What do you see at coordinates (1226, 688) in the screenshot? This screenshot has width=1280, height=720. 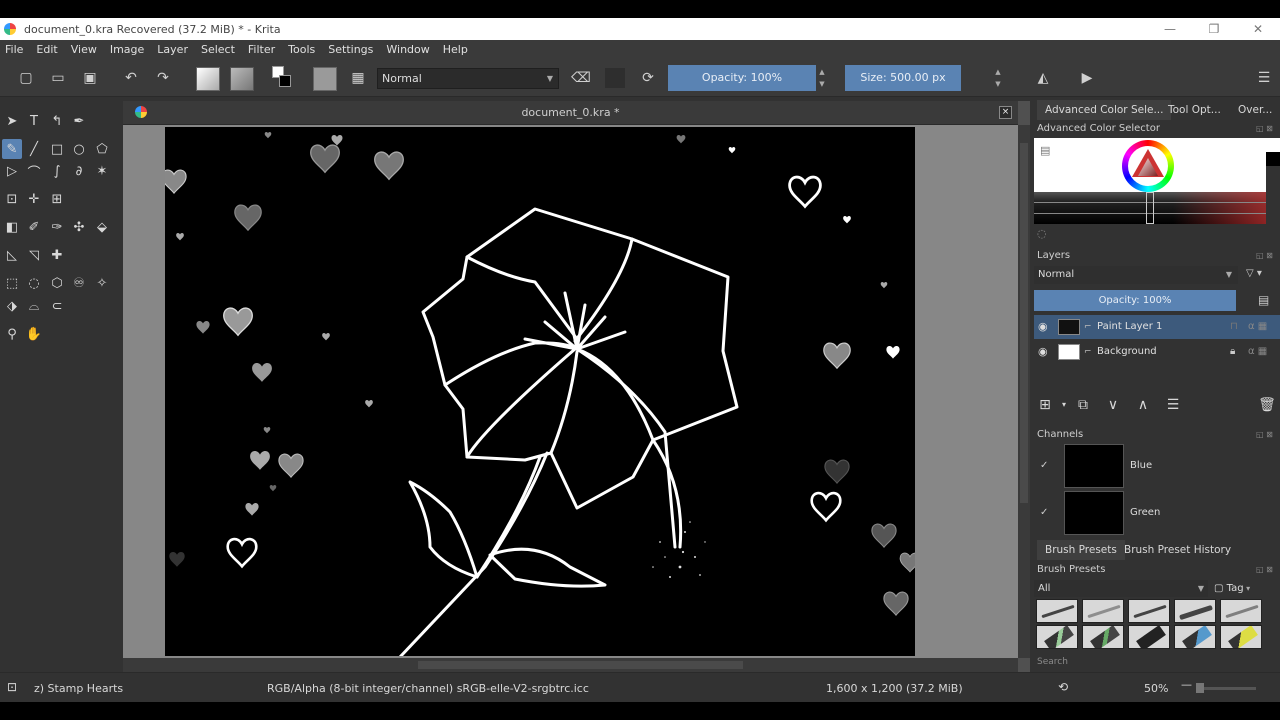 I see `zoom-slider` at bounding box center [1226, 688].